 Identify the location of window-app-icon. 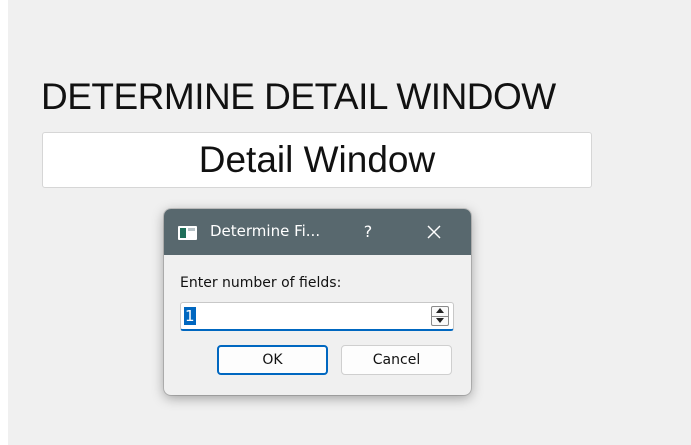
(187, 233).